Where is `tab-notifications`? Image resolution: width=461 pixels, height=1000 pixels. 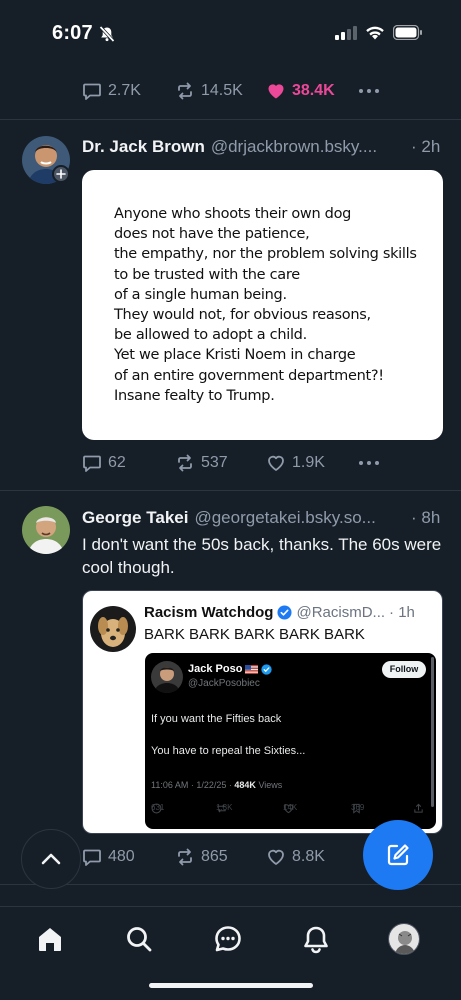
tab-notifications is located at coordinates (316, 939).